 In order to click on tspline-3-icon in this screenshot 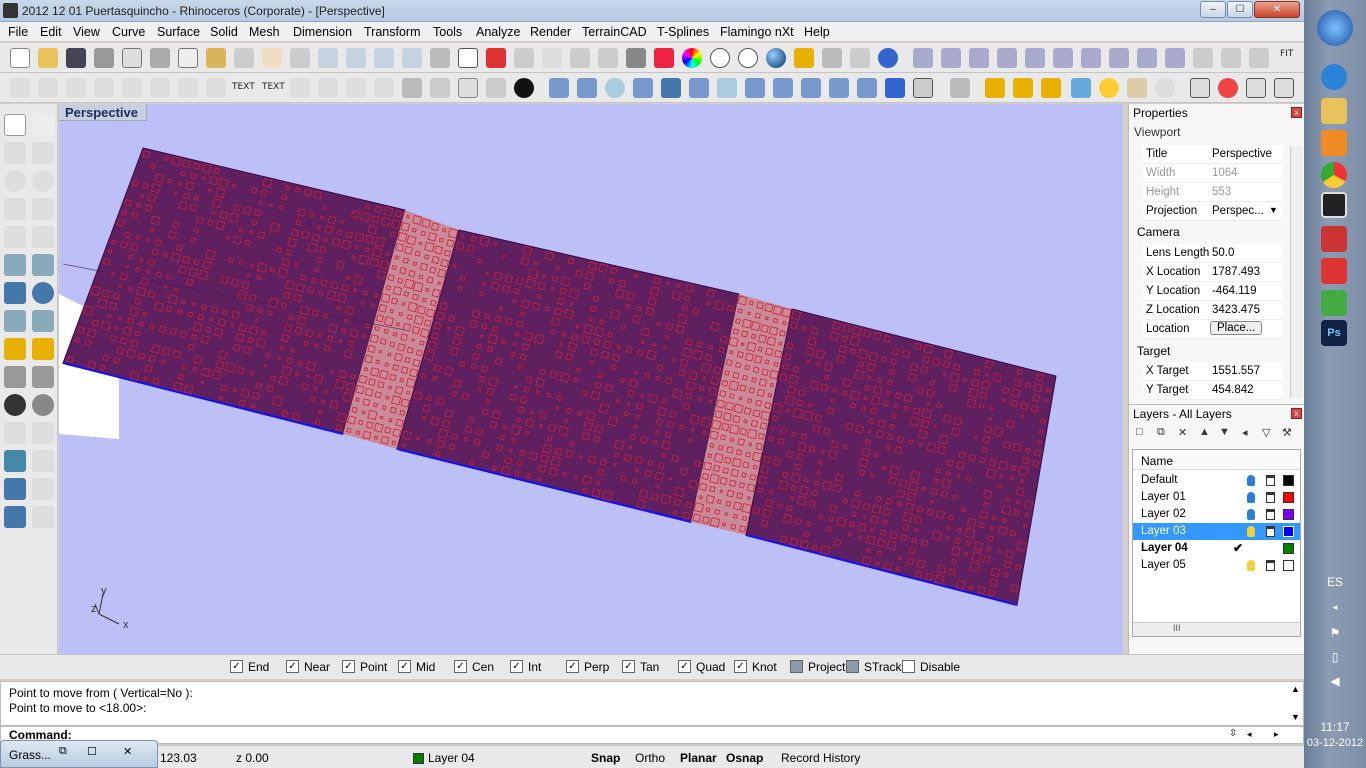, I will do `click(979, 58)`.